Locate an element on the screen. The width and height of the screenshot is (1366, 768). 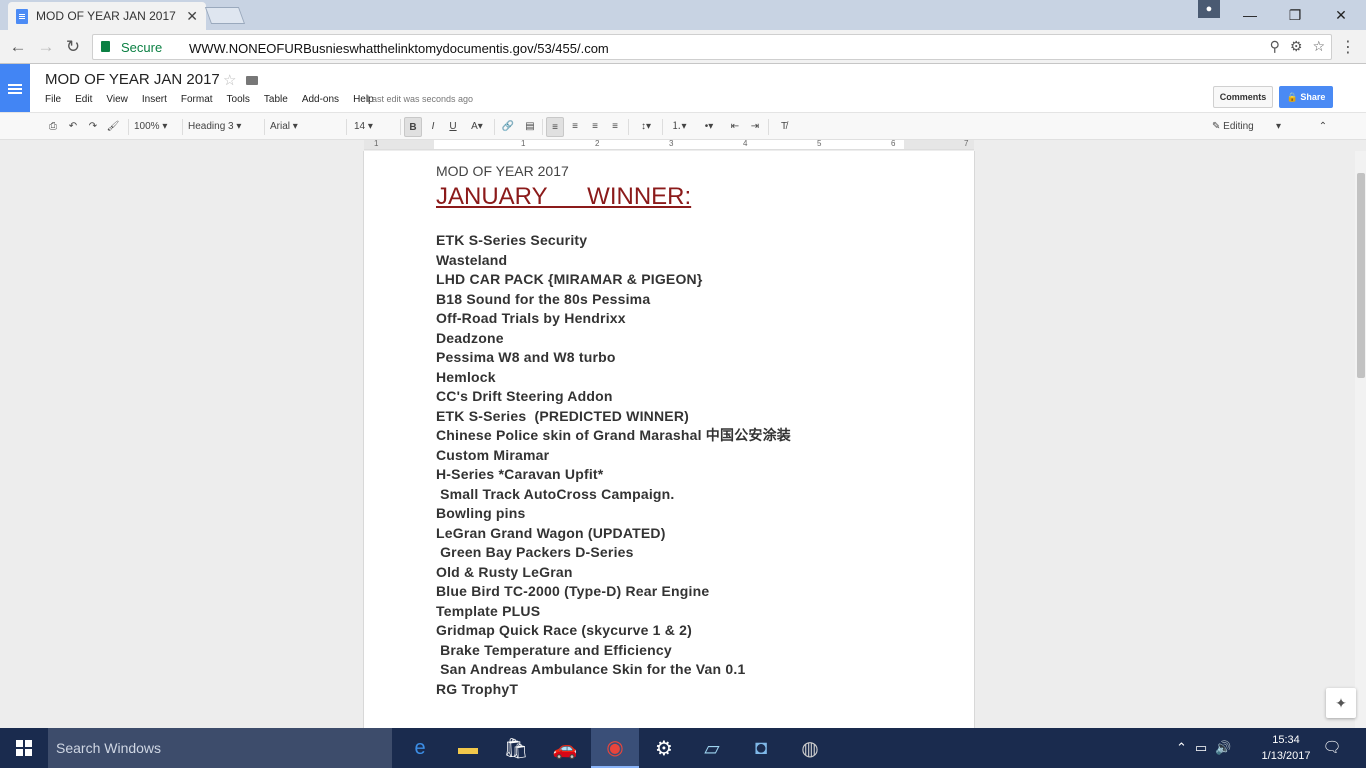
explore-icon: ✦ is located at coordinates (1341, 703).